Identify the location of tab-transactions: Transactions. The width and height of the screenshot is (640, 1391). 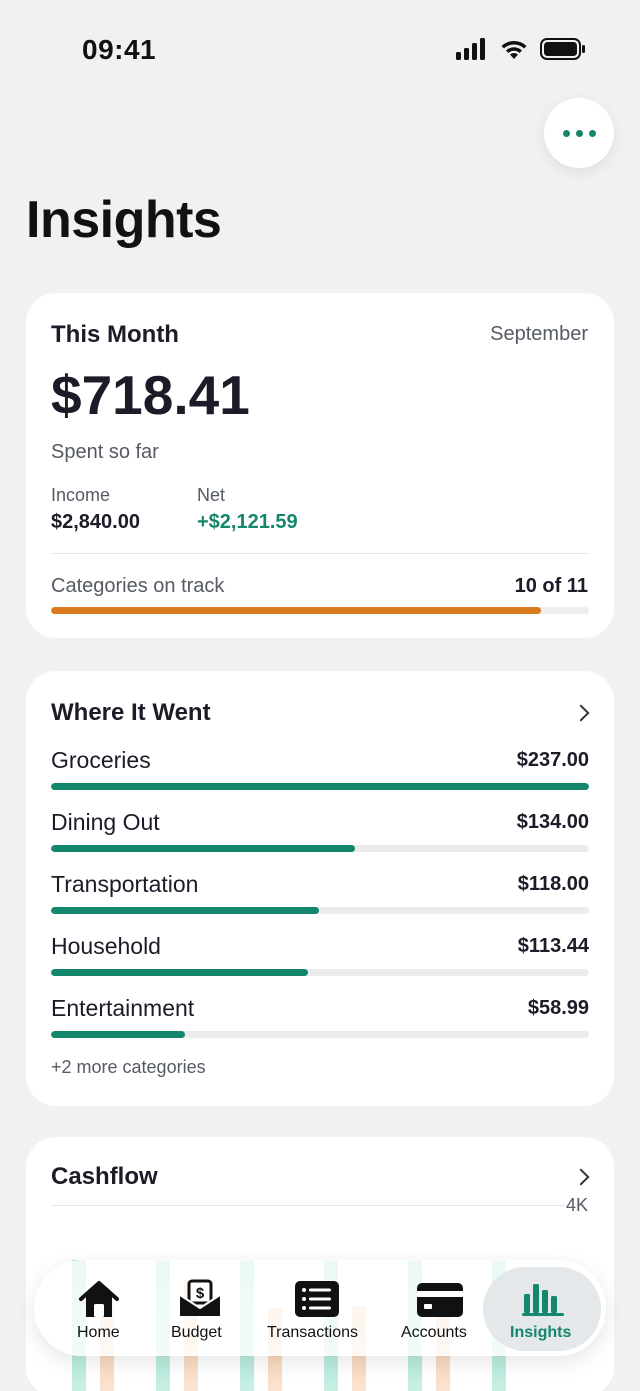
(317, 1308).